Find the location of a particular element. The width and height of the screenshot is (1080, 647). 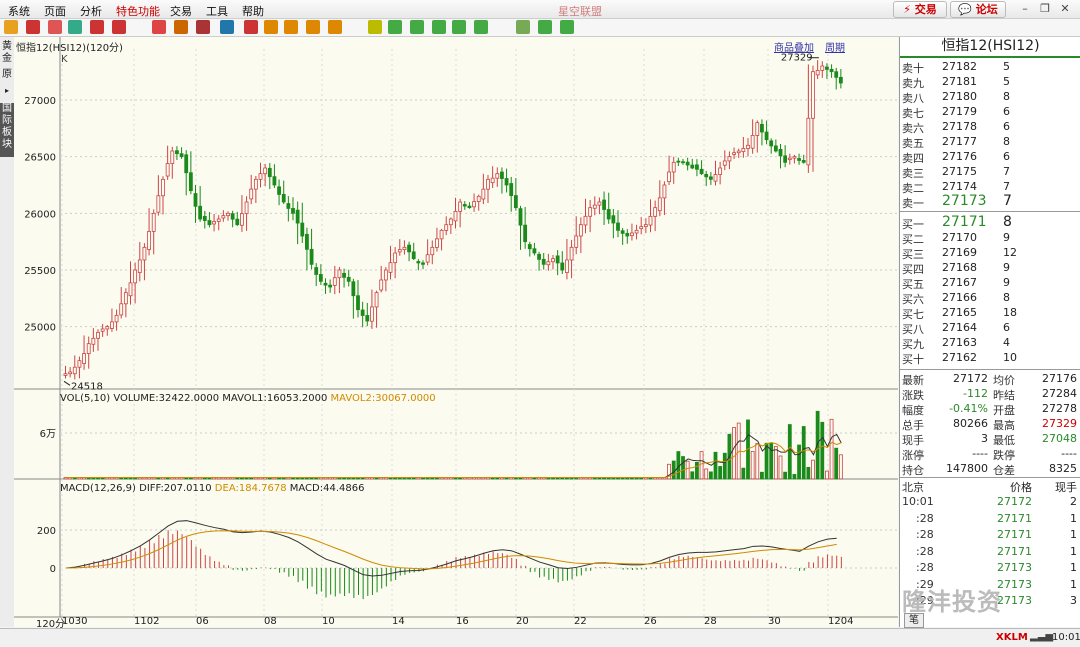

sell-level-row: 卖五 27177 8 is located at coordinates (990, 142).